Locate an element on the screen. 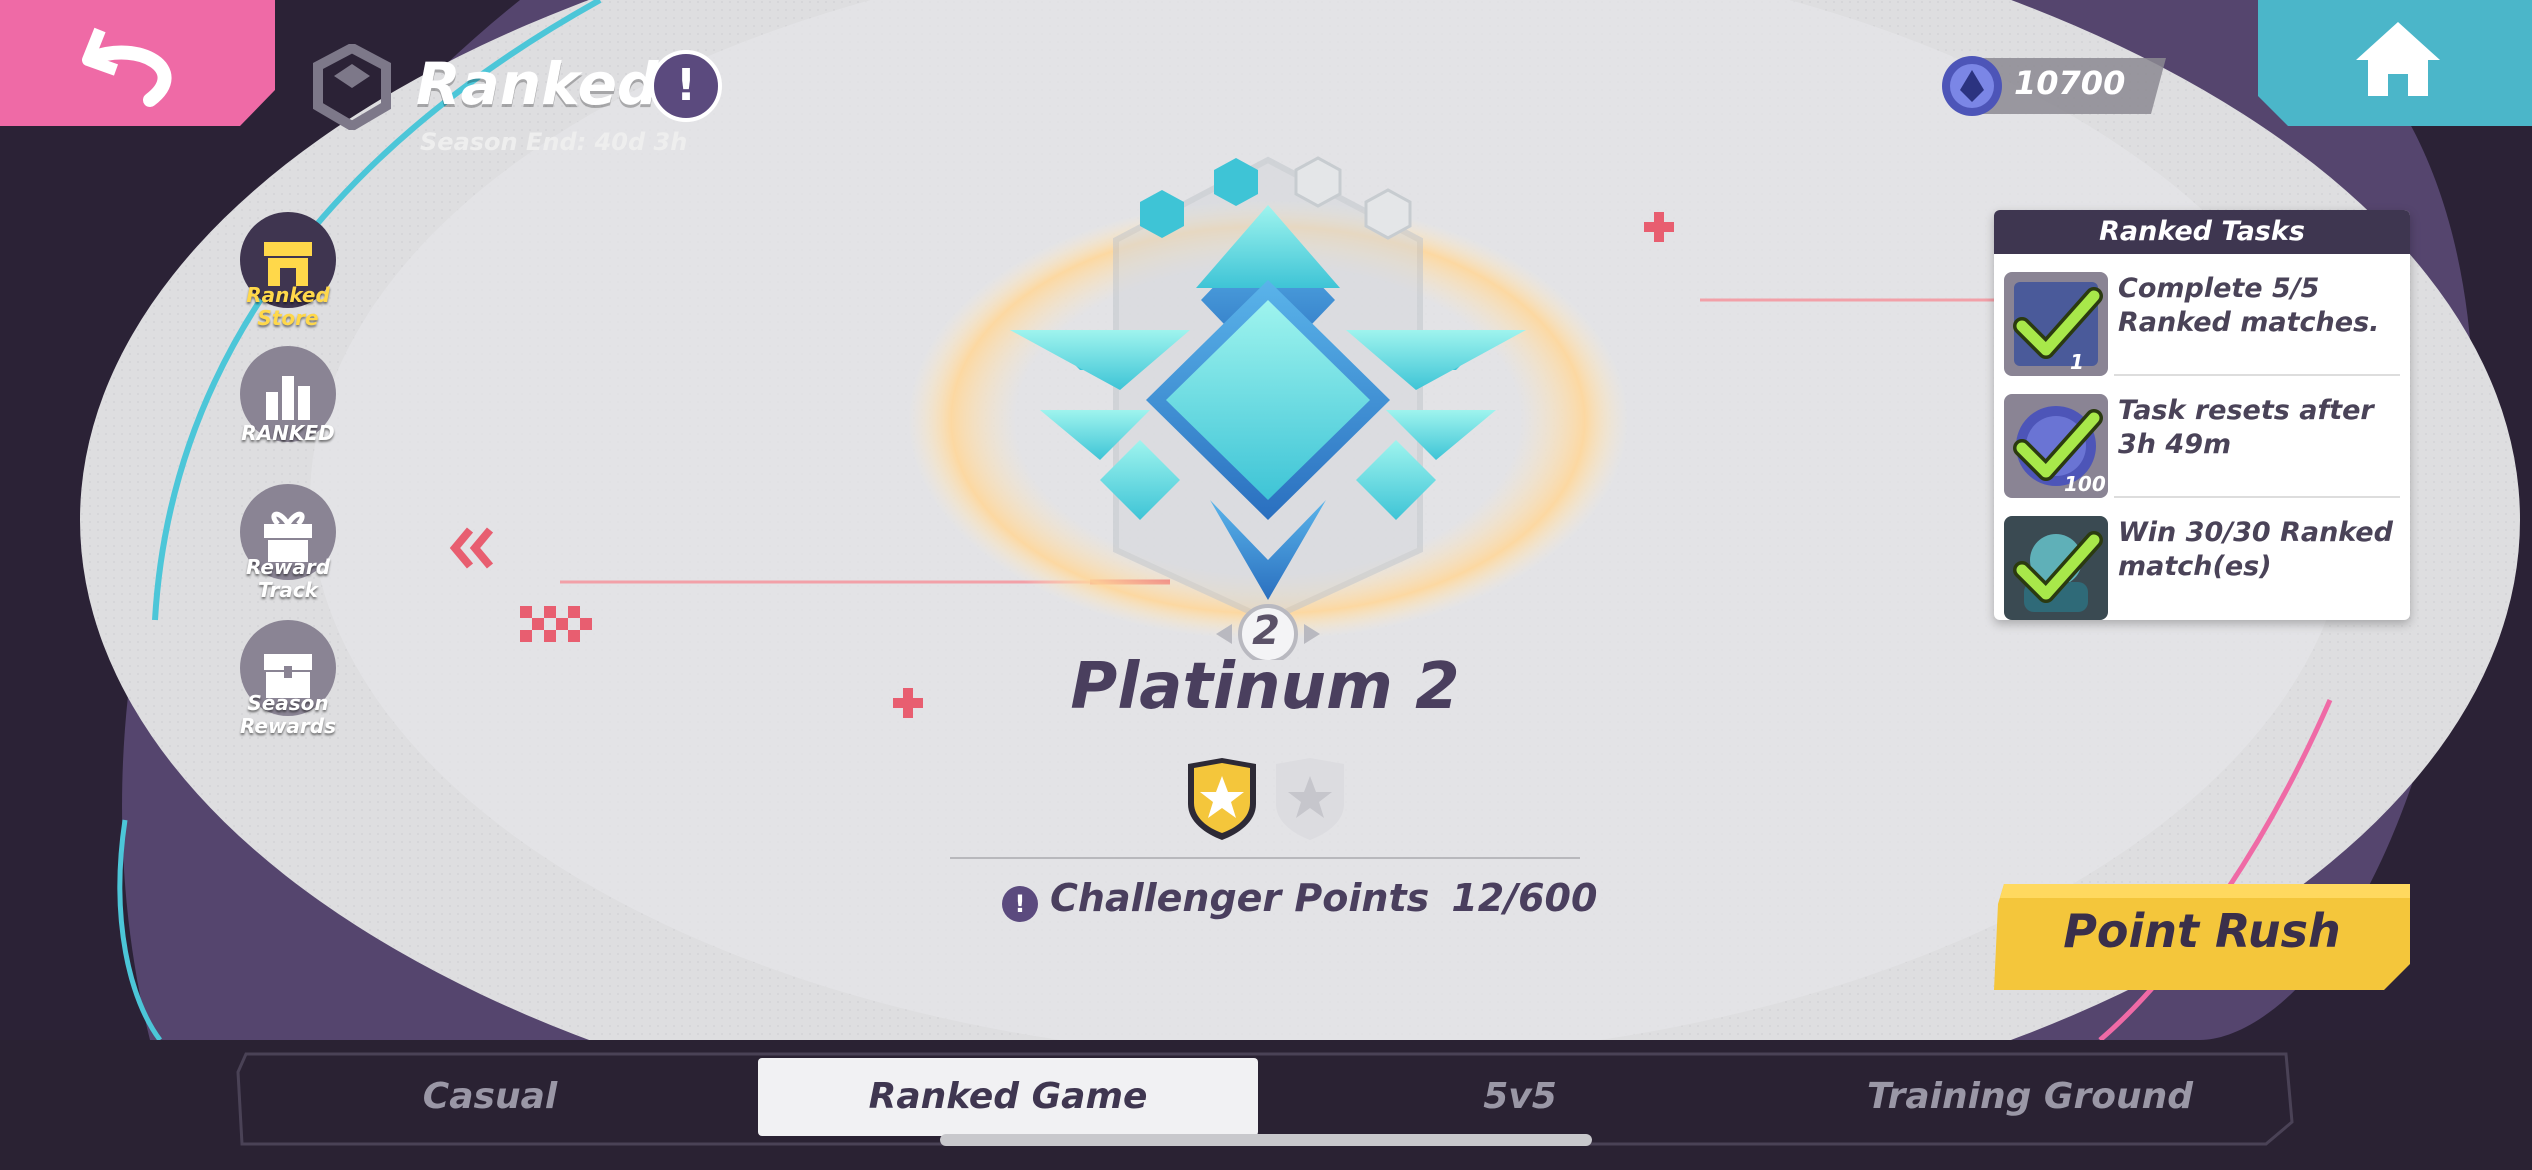 The height and width of the screenshot is (1170, 2532). task-reward-amount: 1 is located at coordinates (2077, 362).